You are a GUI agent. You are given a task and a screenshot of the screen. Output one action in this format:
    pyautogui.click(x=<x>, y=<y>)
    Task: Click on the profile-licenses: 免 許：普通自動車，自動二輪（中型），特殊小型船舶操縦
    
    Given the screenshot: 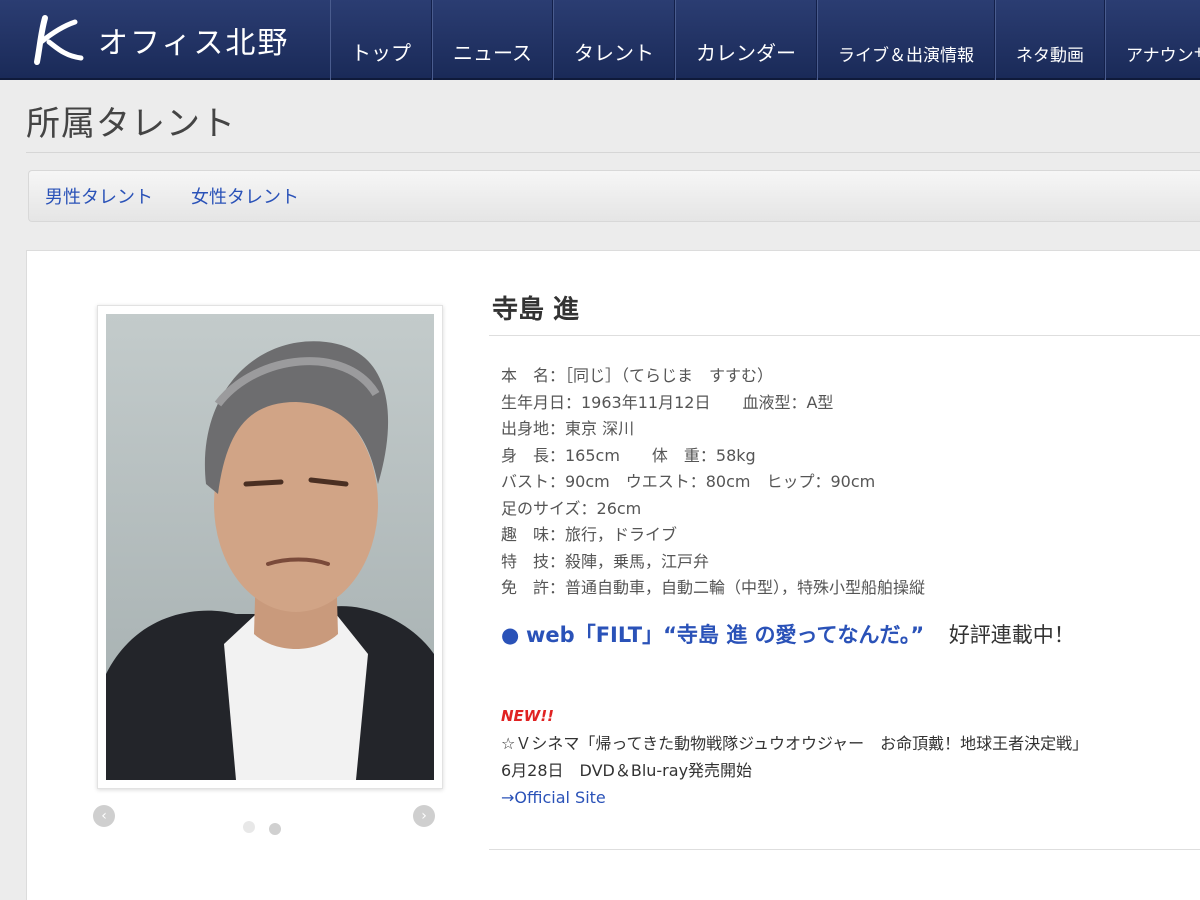 What is the action you would take?
    pyautogui.click(x=713, y=587)
    